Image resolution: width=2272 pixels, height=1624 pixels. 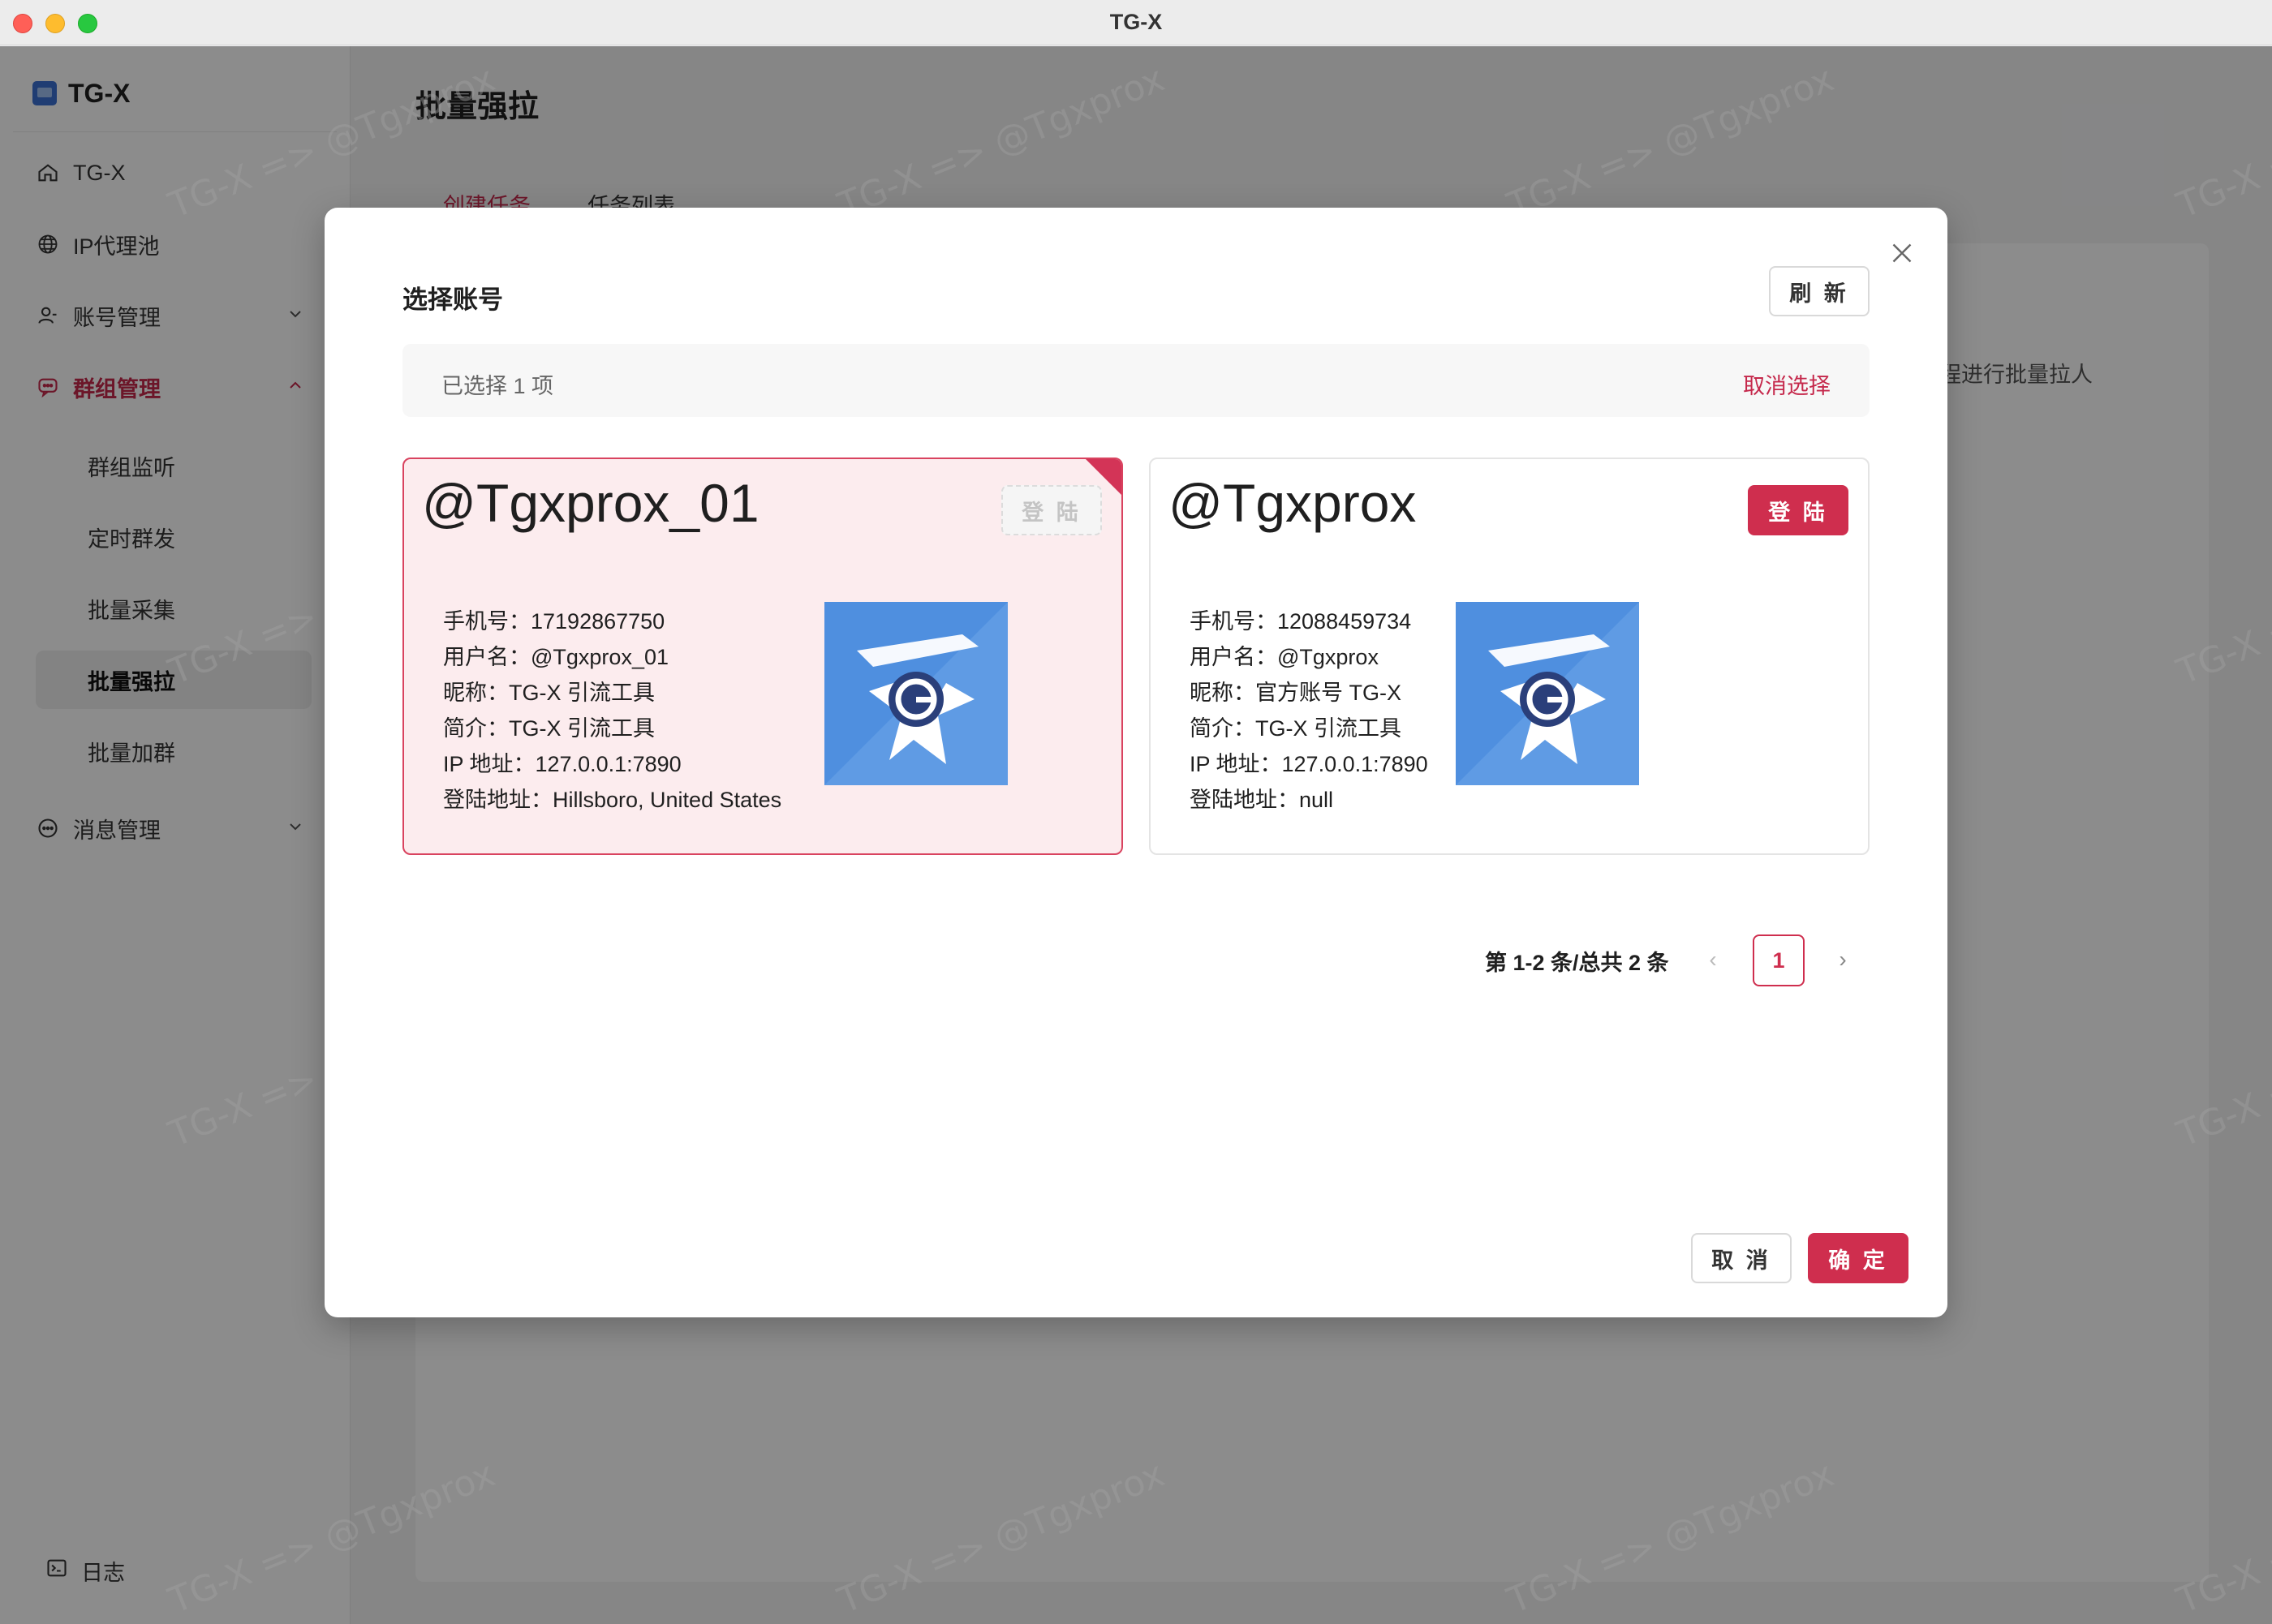 I want to click on account-login-location: 登陆地址：null, so click(x=1262, y=800).